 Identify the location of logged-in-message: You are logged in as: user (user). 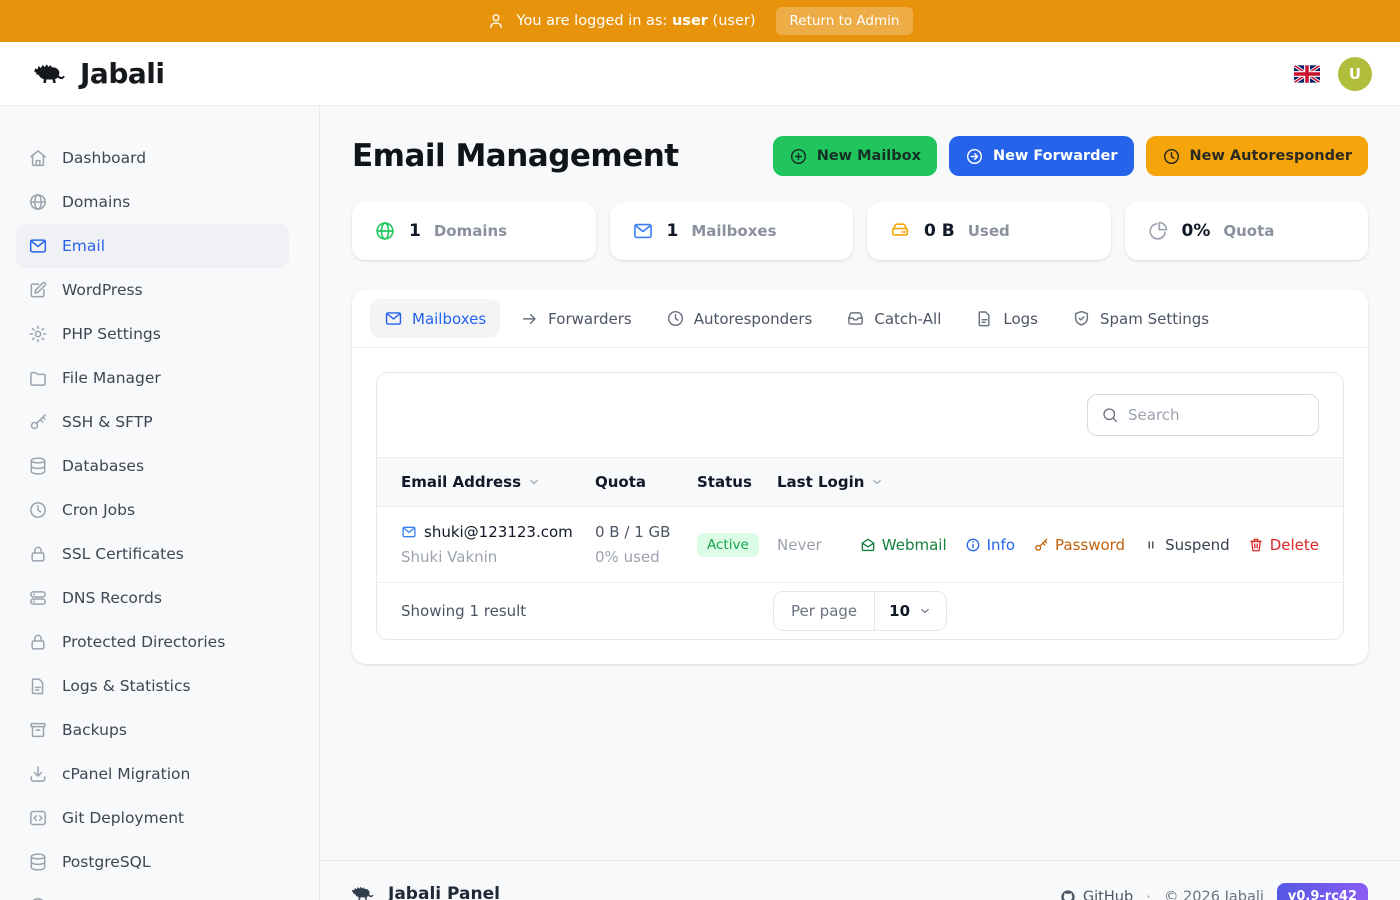
(636, 21).